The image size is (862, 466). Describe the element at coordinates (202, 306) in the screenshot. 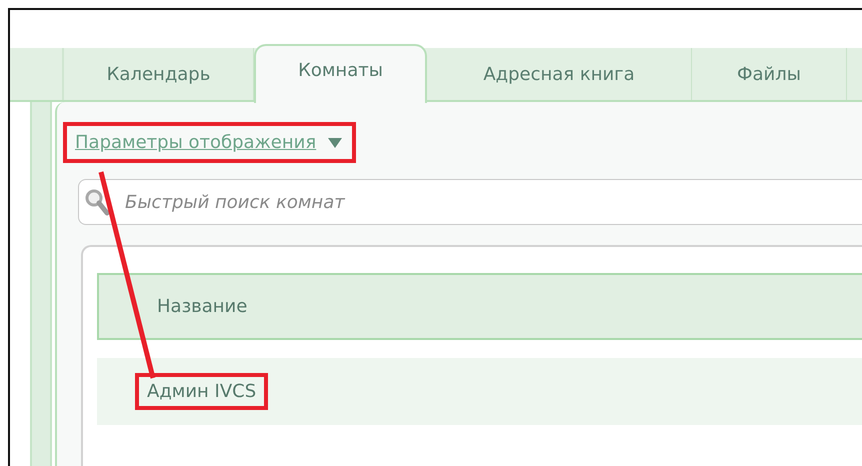

I see `column-header: Название` at that location.